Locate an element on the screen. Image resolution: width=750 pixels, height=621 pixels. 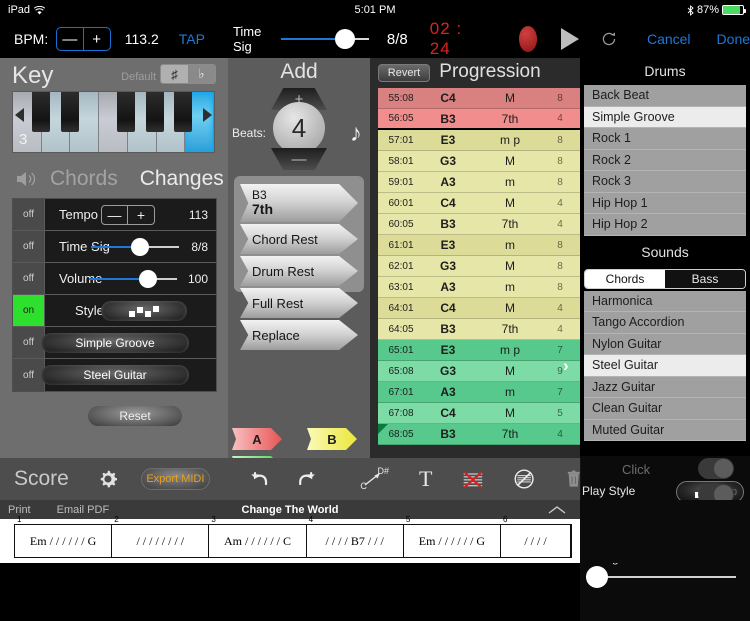
loop-icon is located at coordinates (609, 39).